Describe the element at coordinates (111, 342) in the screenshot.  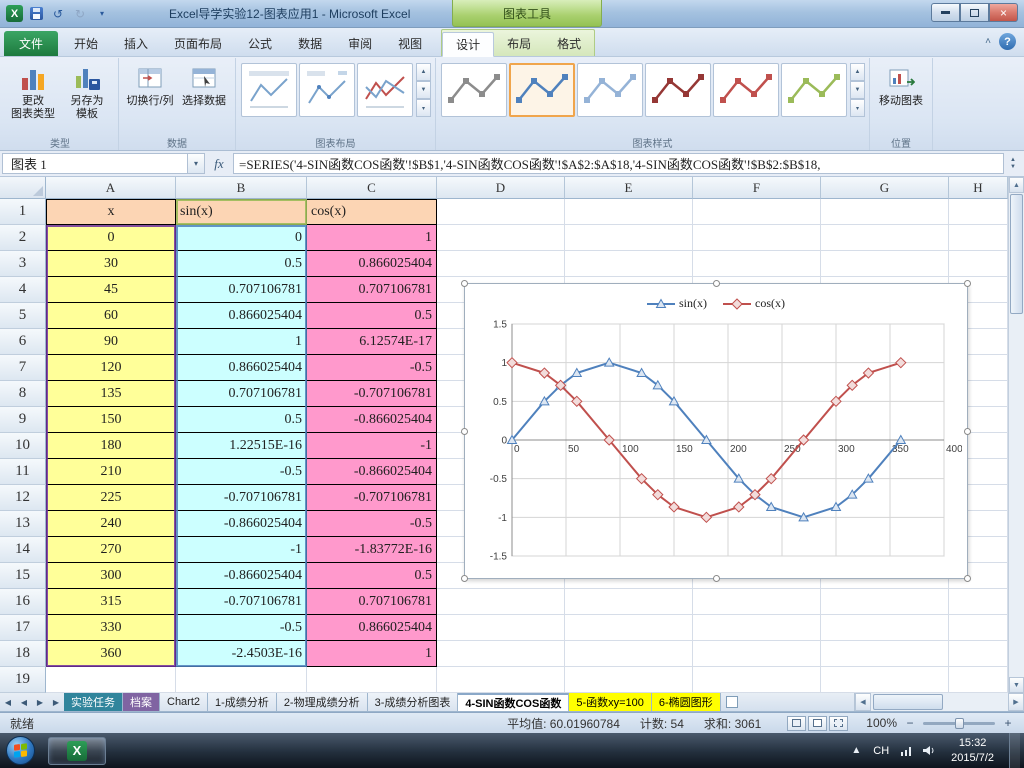
I see `cell-A6: 90` at that location.